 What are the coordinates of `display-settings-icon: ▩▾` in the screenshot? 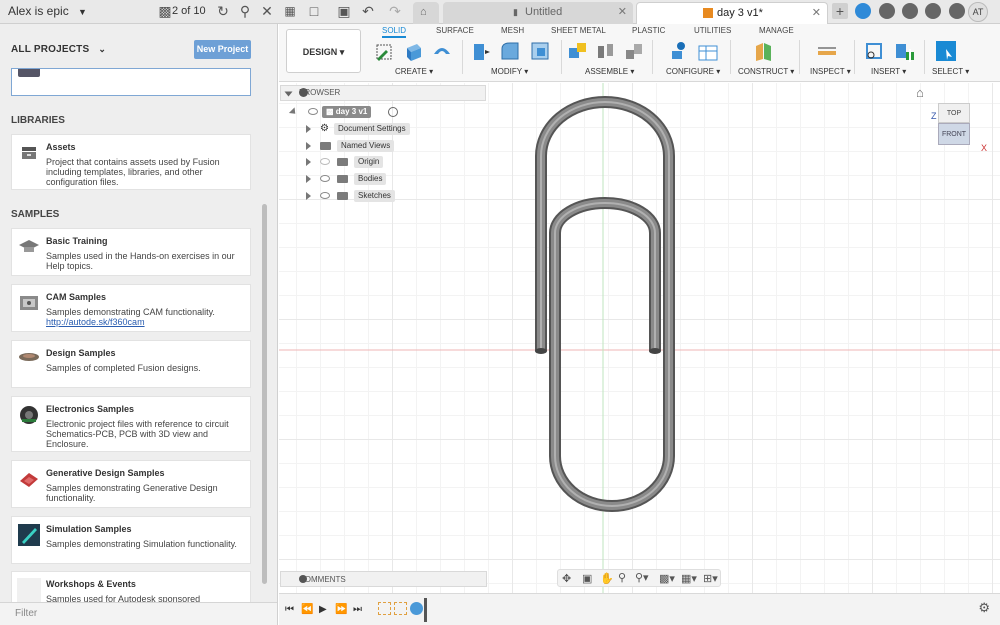 It's located at (667, 578).